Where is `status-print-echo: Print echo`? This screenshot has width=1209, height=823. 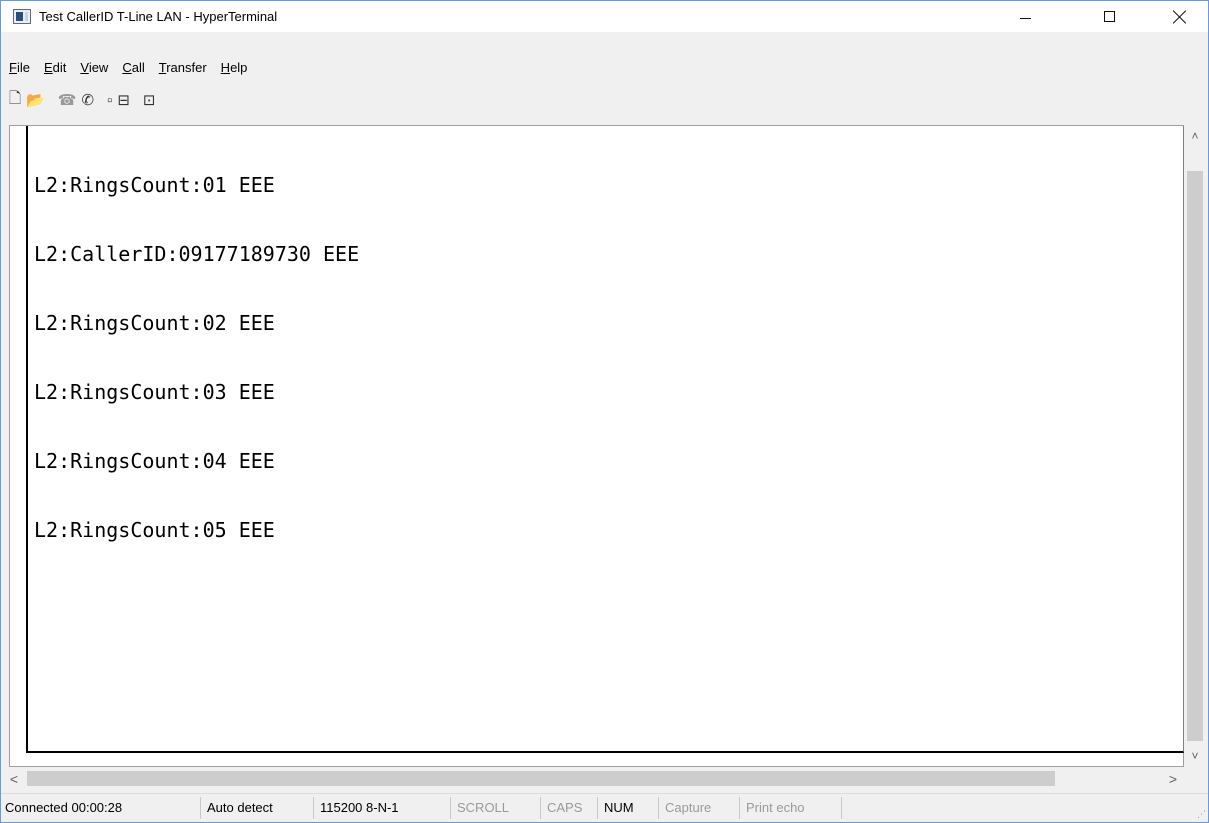
status-print-echo: Print echo is located at coordinates (791, 808).